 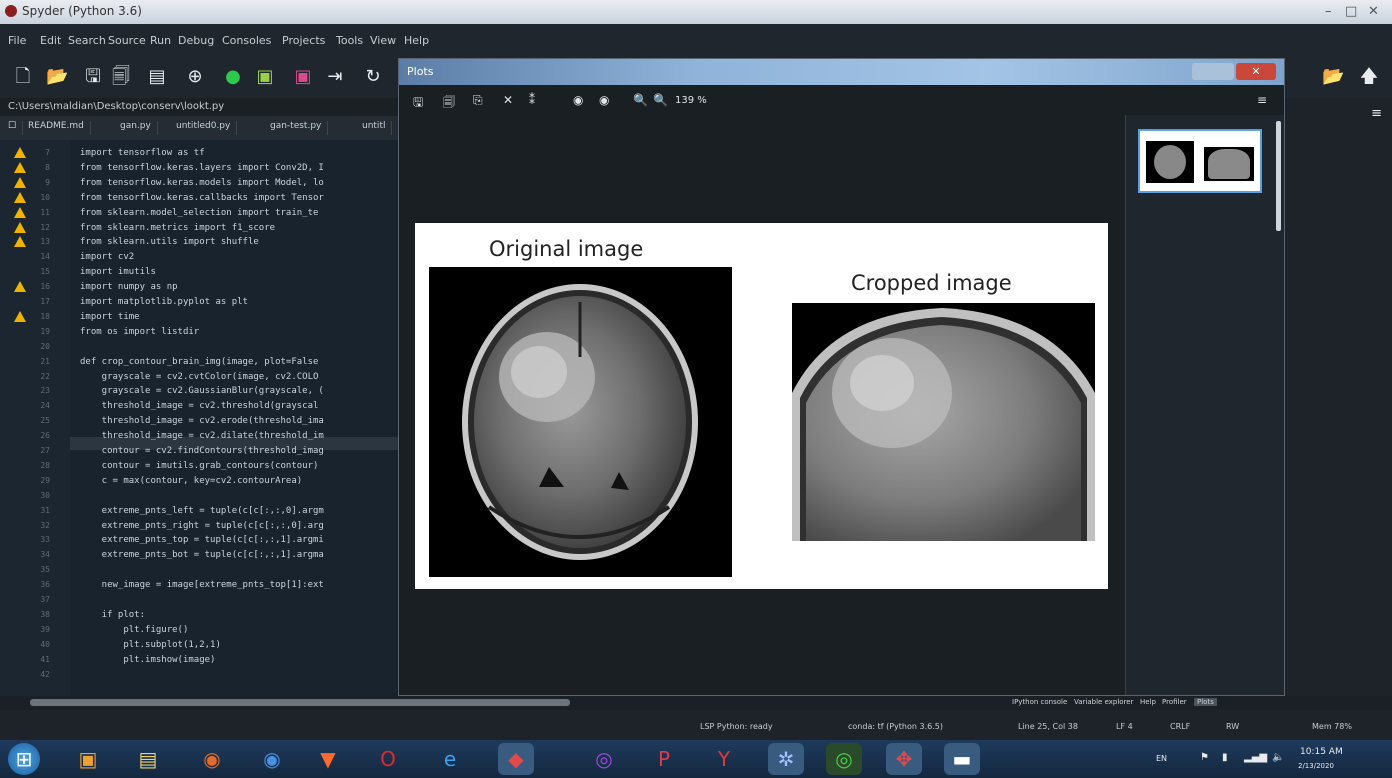 What do you see at coordinates (335, 77) in the screenshot?
I see `run-selection-icon: ⇥` at bounding box center [335, 77].